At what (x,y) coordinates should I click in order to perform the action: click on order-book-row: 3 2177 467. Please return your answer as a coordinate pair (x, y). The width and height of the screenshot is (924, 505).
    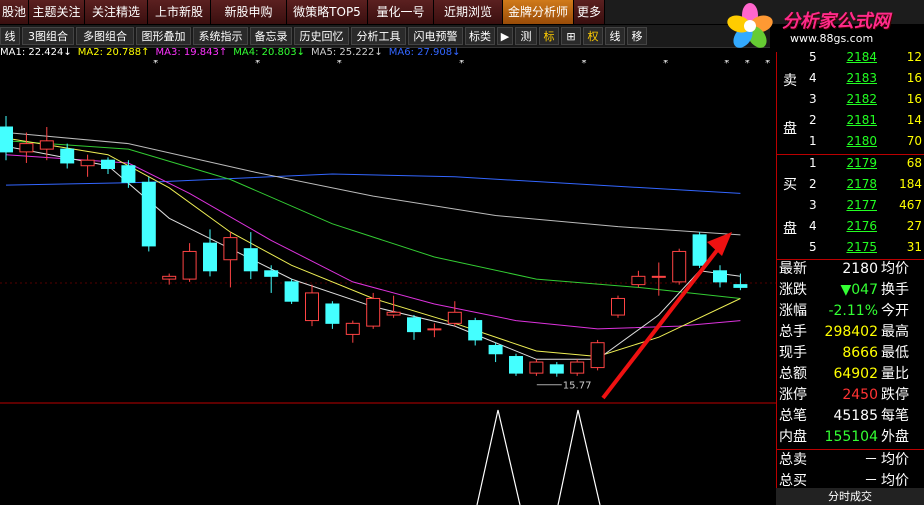
    Looking at the image, I should click on (850, 208).